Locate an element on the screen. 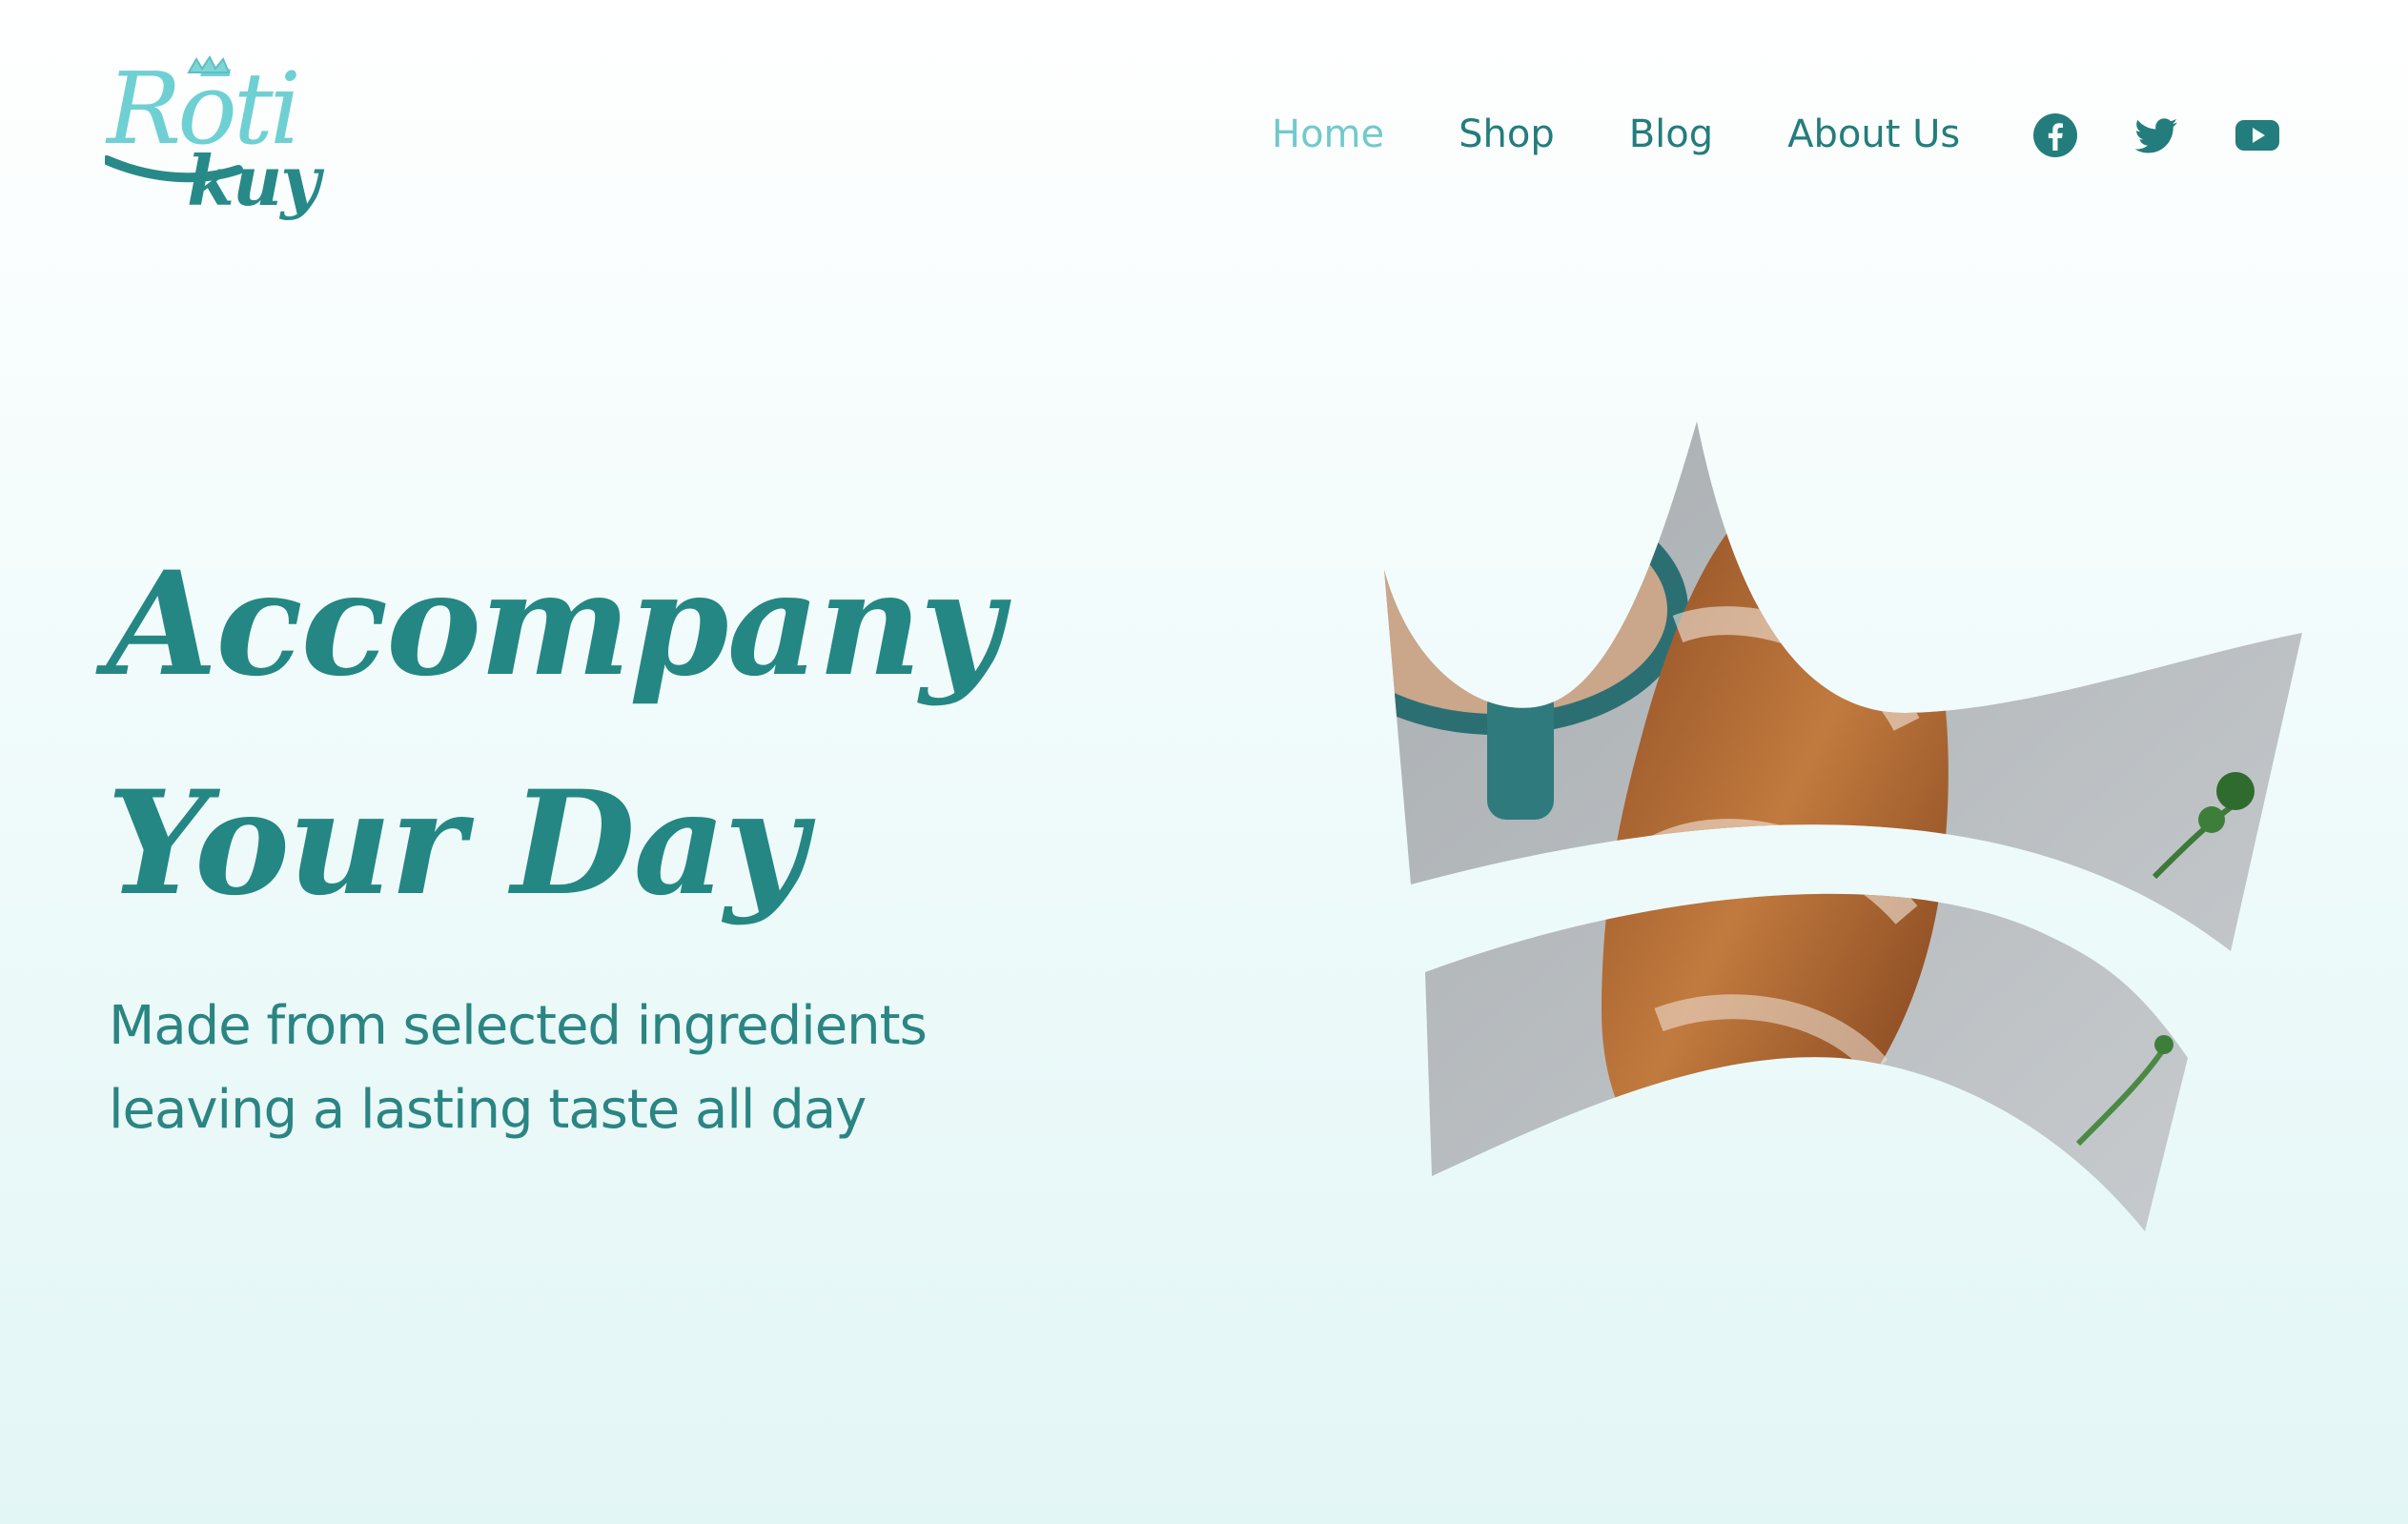 The width and height of the screenshot is (2408, 1524). hero-title-line-2: Your Day is located at coordinates (457, 843).